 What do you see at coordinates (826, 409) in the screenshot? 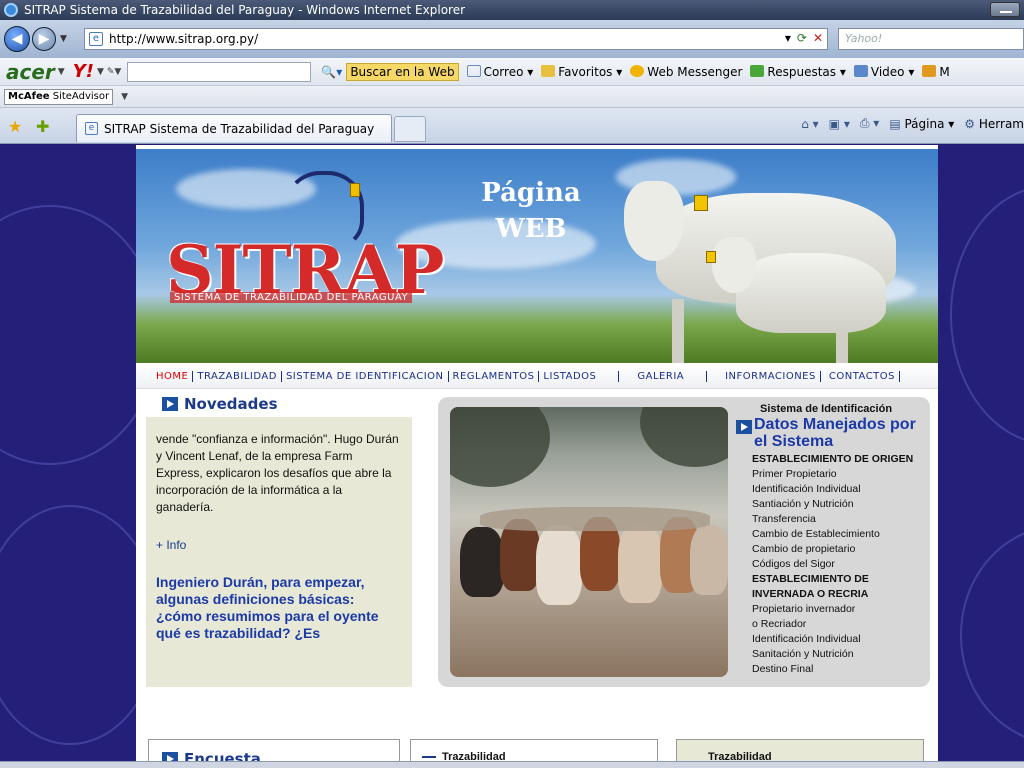
I see `datos-kicker: Sistema de Identificación` at bounding box center [826, 409].